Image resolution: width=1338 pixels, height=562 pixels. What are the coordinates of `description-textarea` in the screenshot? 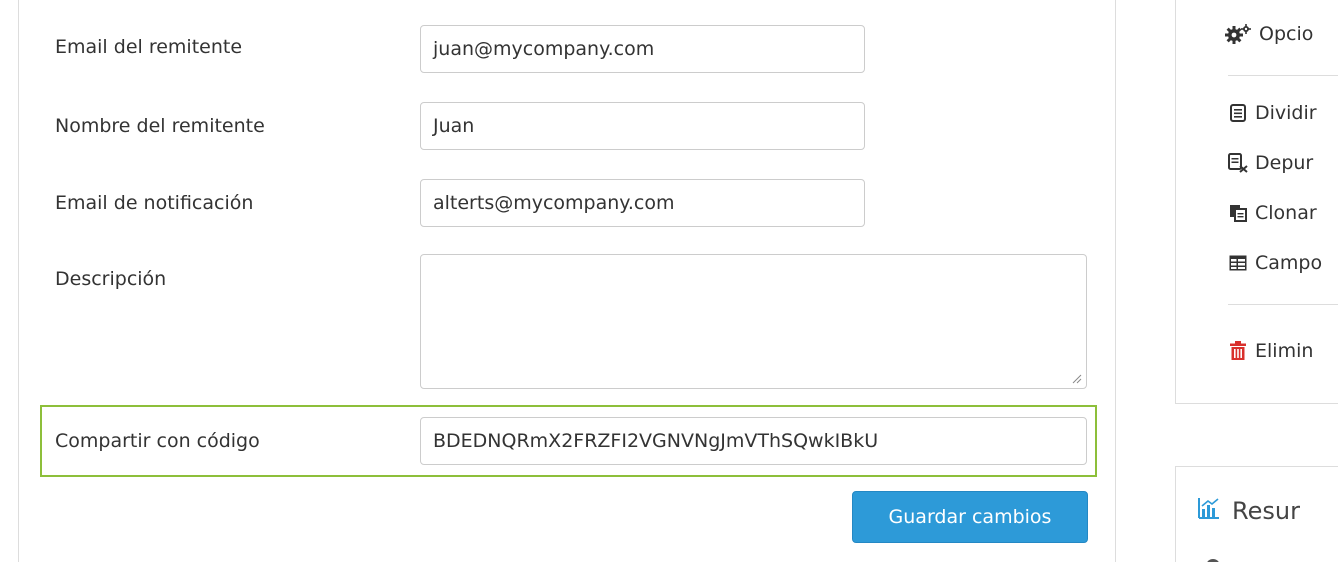 It's located at (753, 321).